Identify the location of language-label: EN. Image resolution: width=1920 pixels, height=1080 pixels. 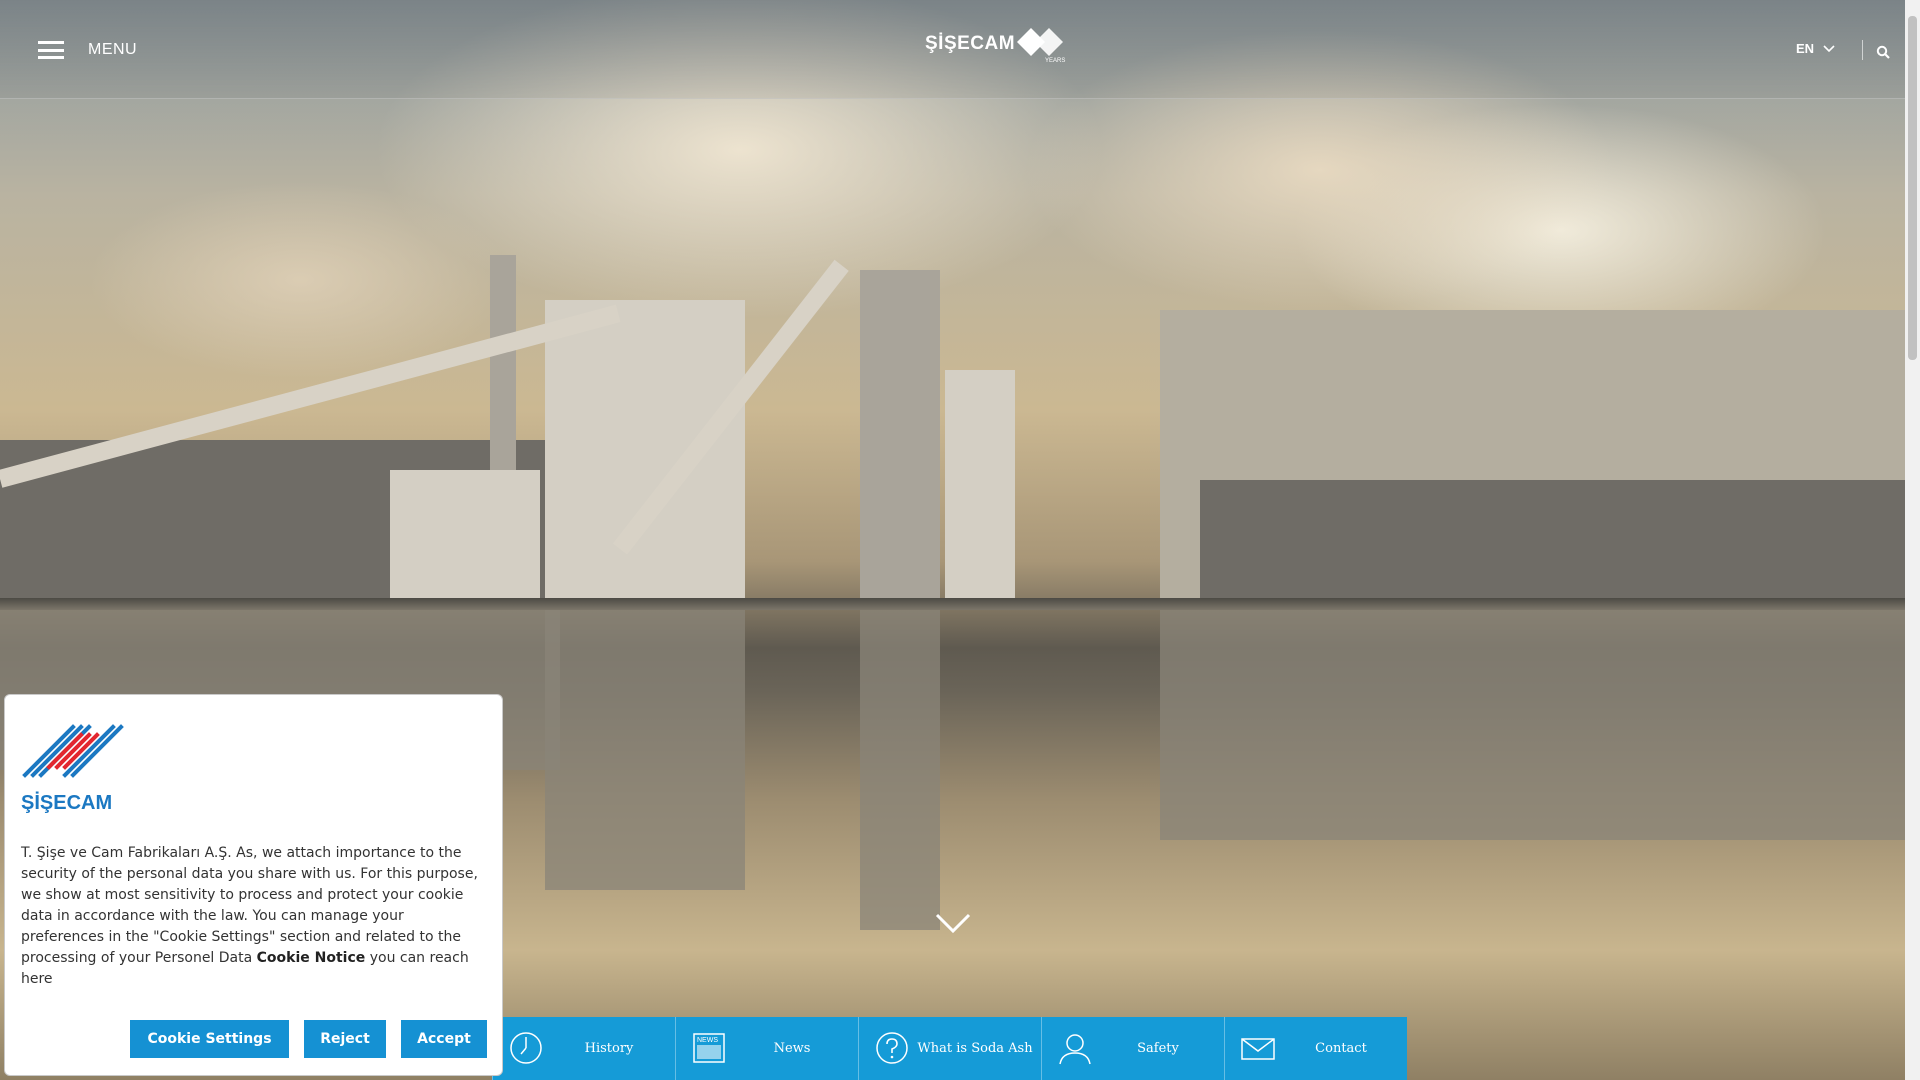
(1805, 48).